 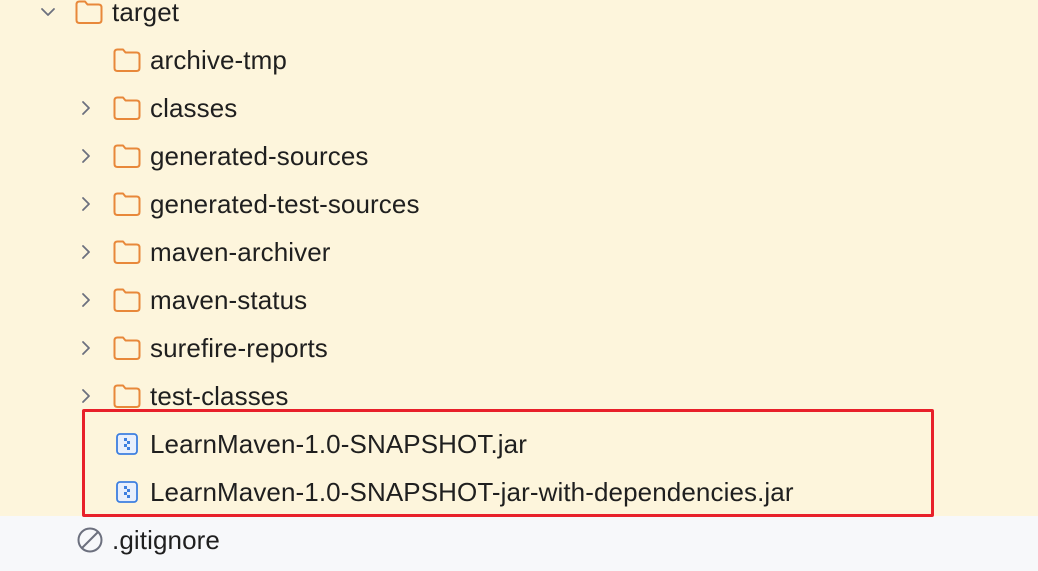 I want to click on tree-node-label: maven-status, so click(x=229, y=300).